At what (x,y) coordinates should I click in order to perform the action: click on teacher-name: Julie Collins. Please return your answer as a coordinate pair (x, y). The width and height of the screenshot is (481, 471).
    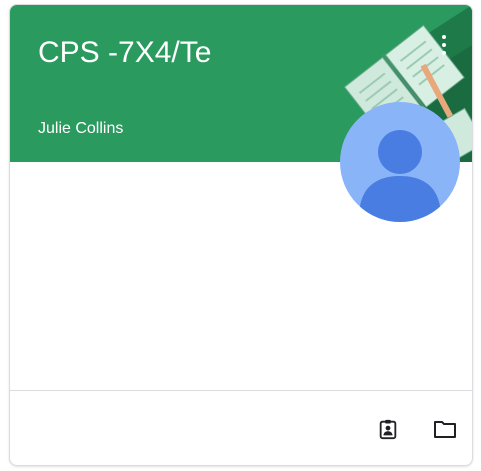
    Looking at the image, I should click on (81, 128).